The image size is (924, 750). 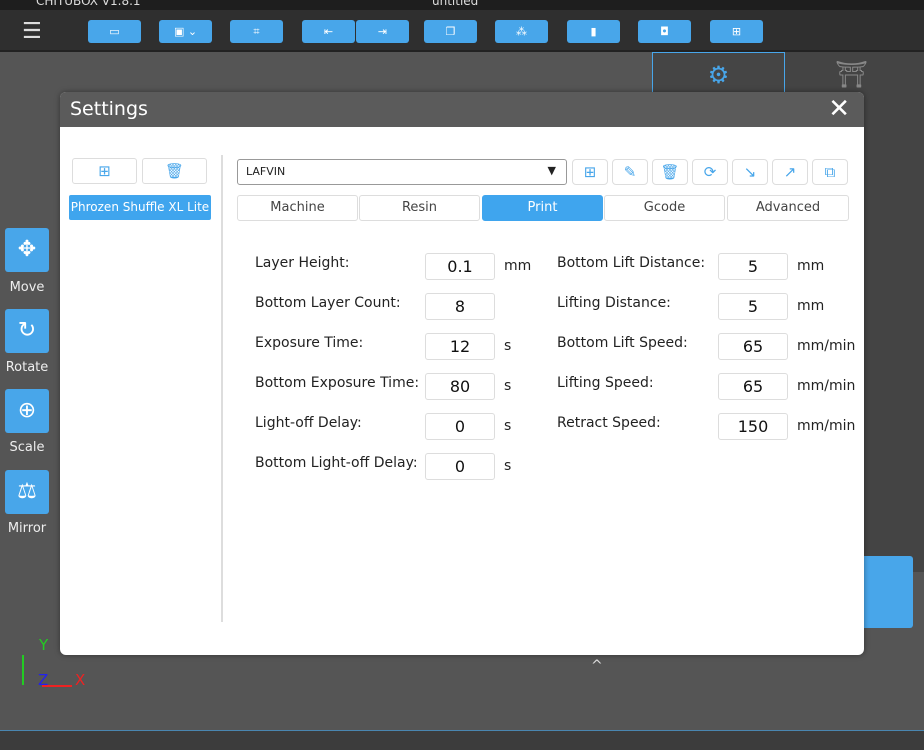 I want to click on add-profile-button: ⊞, so click(x=104, y=171).